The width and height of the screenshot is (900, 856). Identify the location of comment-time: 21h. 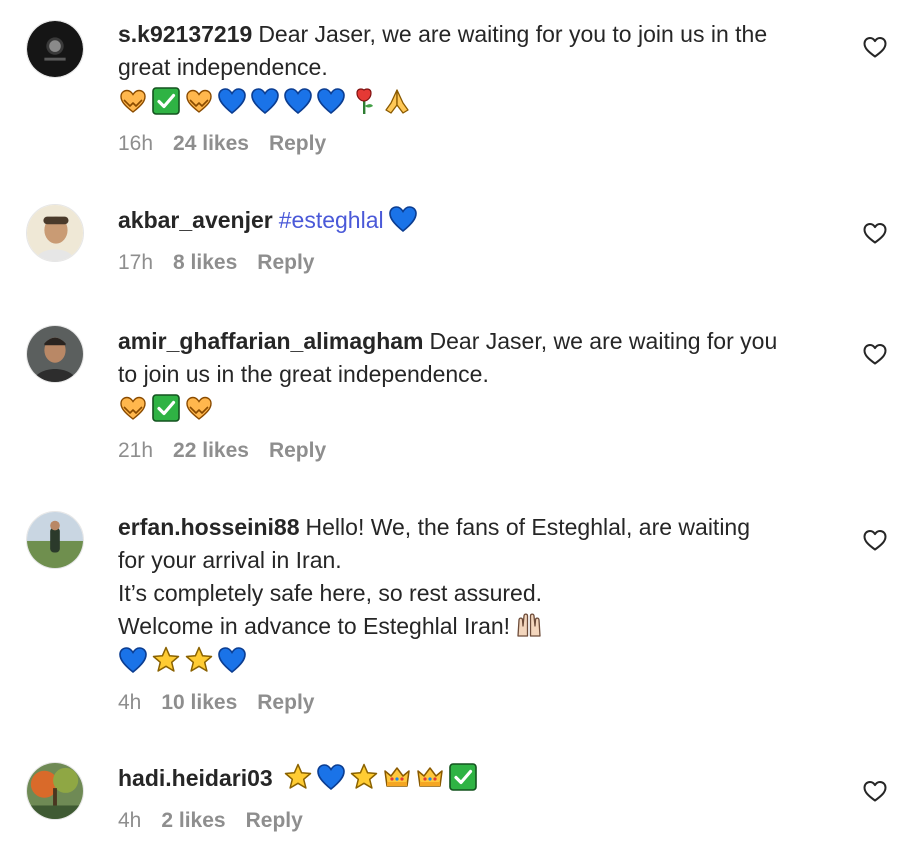
(135, 451).